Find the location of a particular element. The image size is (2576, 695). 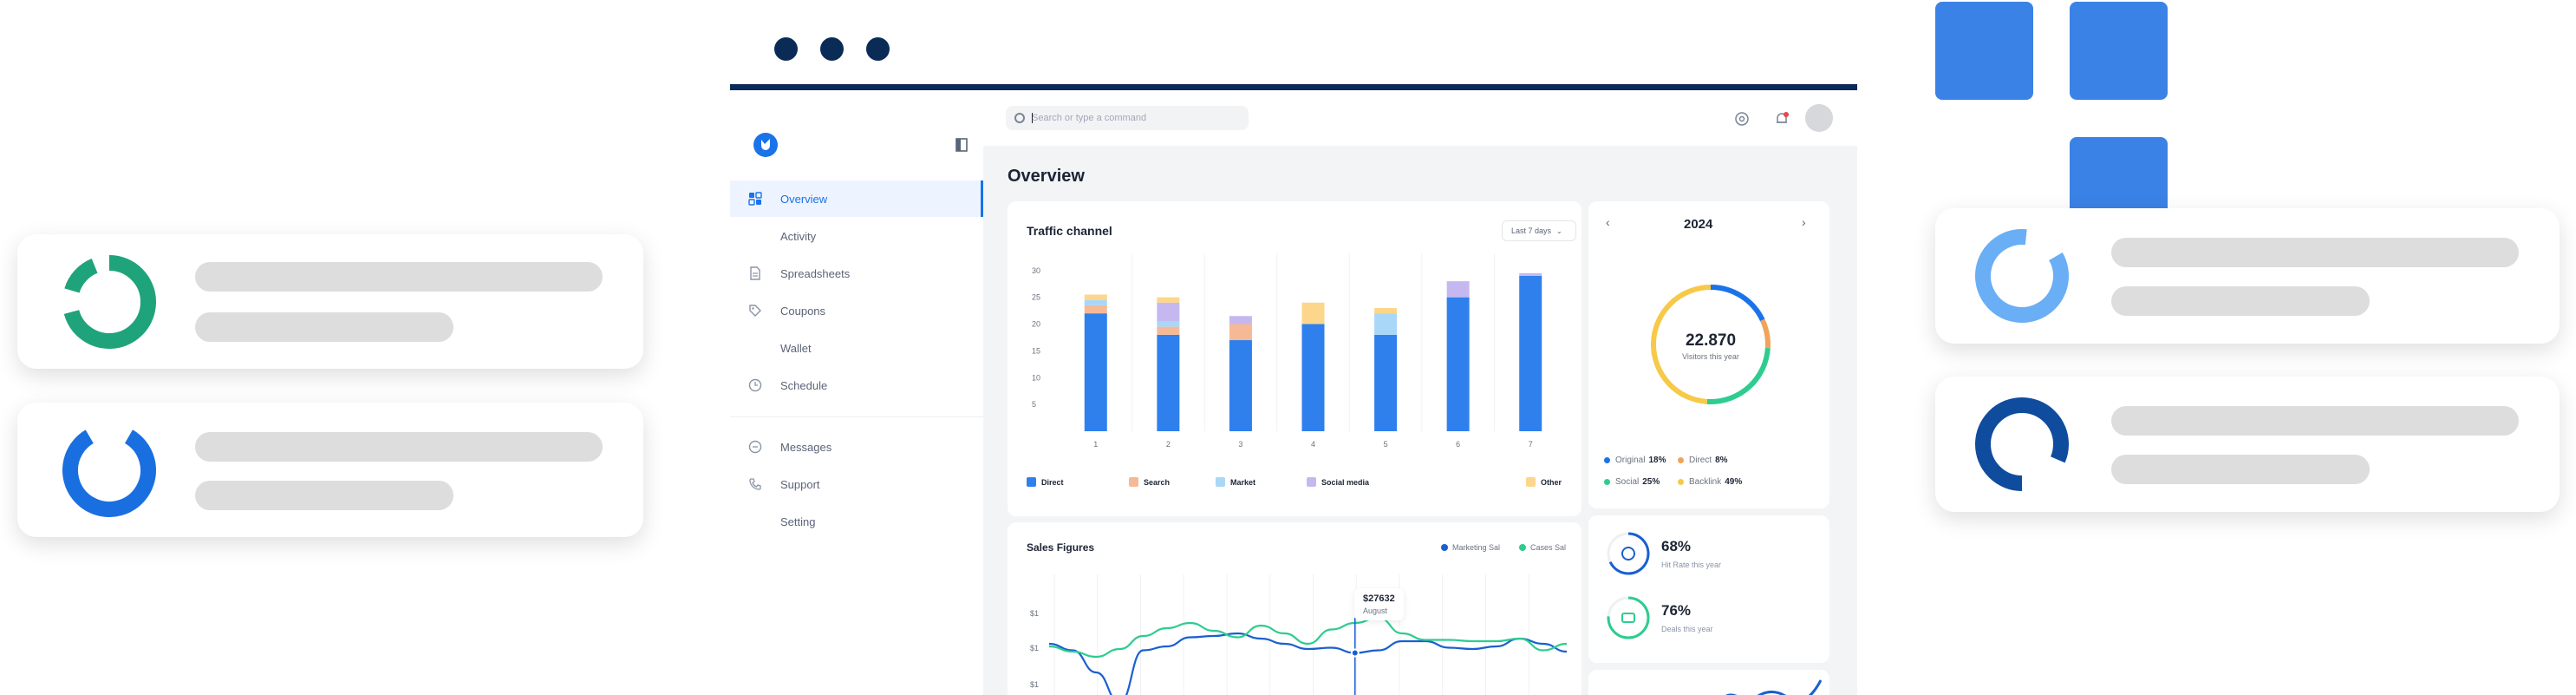

search-icon is located at coordinates (1020, 118).